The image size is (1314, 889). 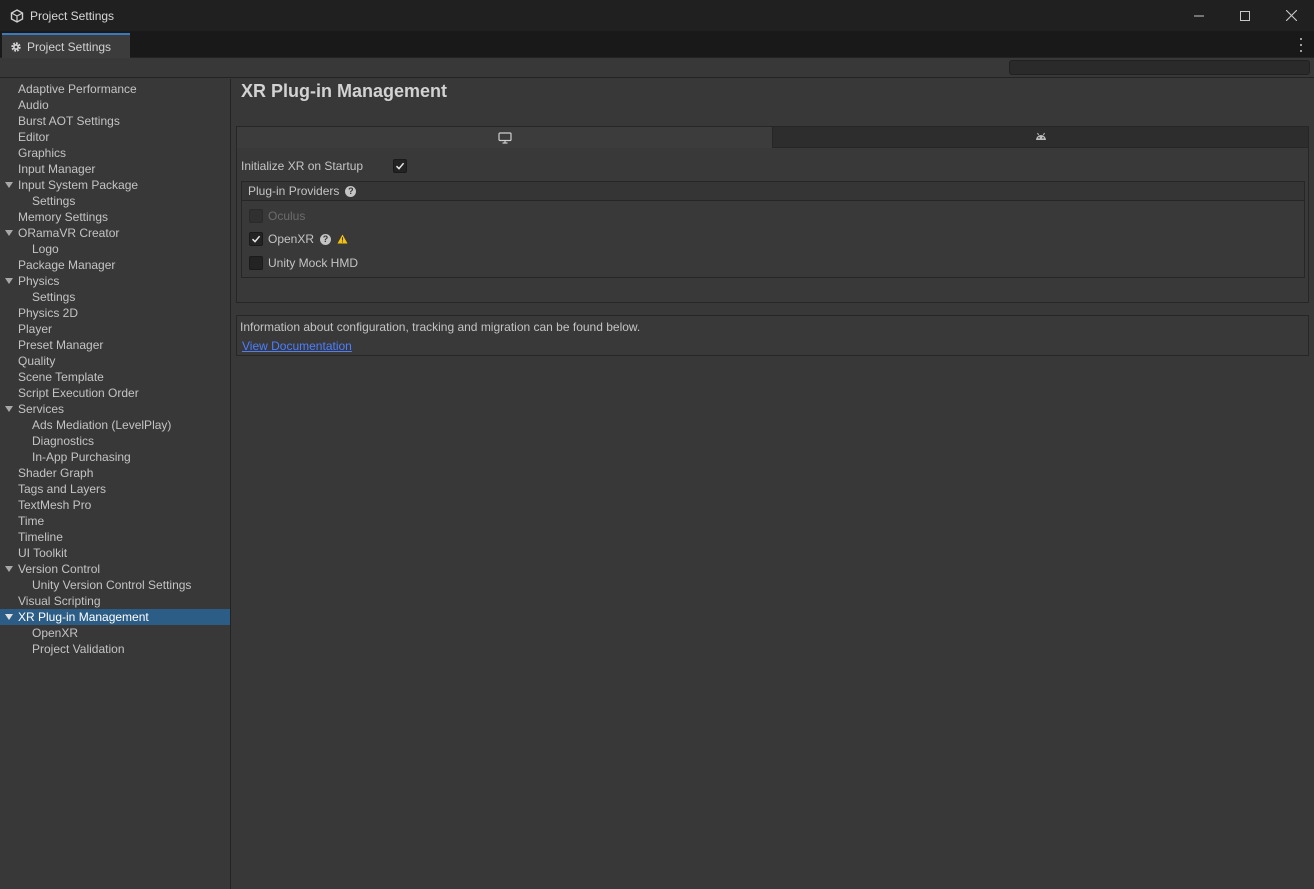 What do you see at coordinates (115, 633) in the screenshot?
I see `sidebar-item: OpenXR` at bounding box center [115, 633].